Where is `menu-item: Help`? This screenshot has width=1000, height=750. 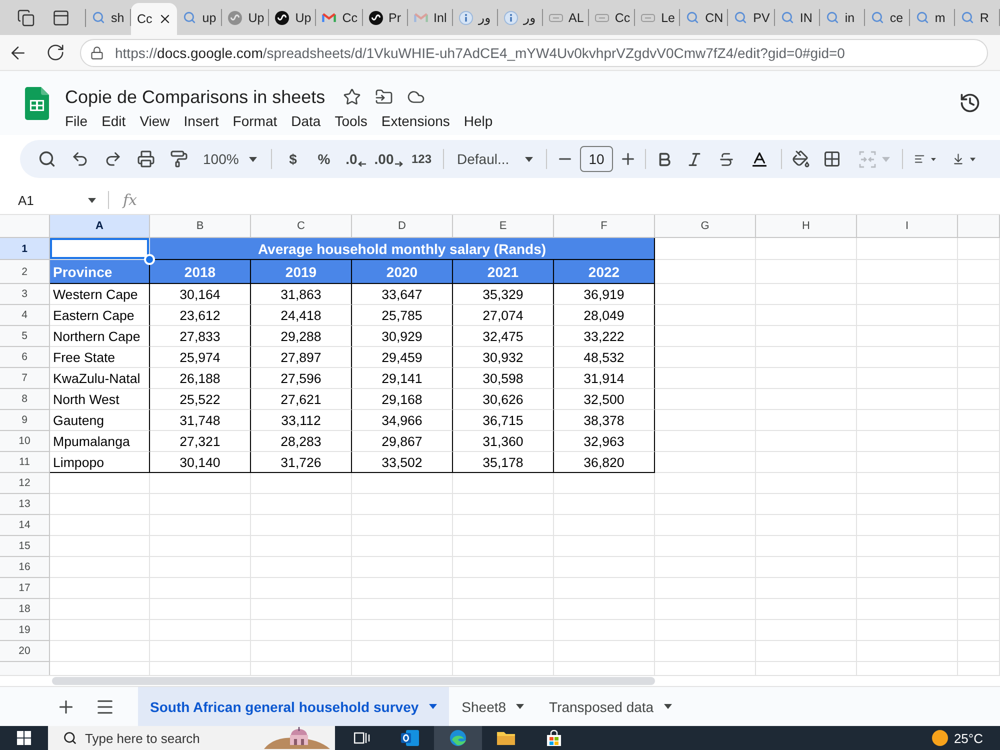 menu-item: Help is located at coordinates (478, 121).